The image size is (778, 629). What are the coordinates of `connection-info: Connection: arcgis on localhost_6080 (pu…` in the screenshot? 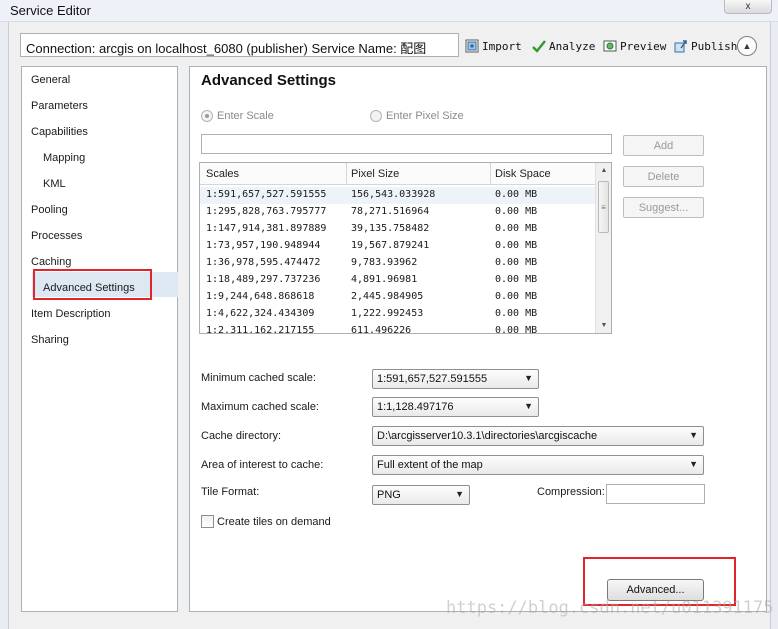 It's located at (239, 45).